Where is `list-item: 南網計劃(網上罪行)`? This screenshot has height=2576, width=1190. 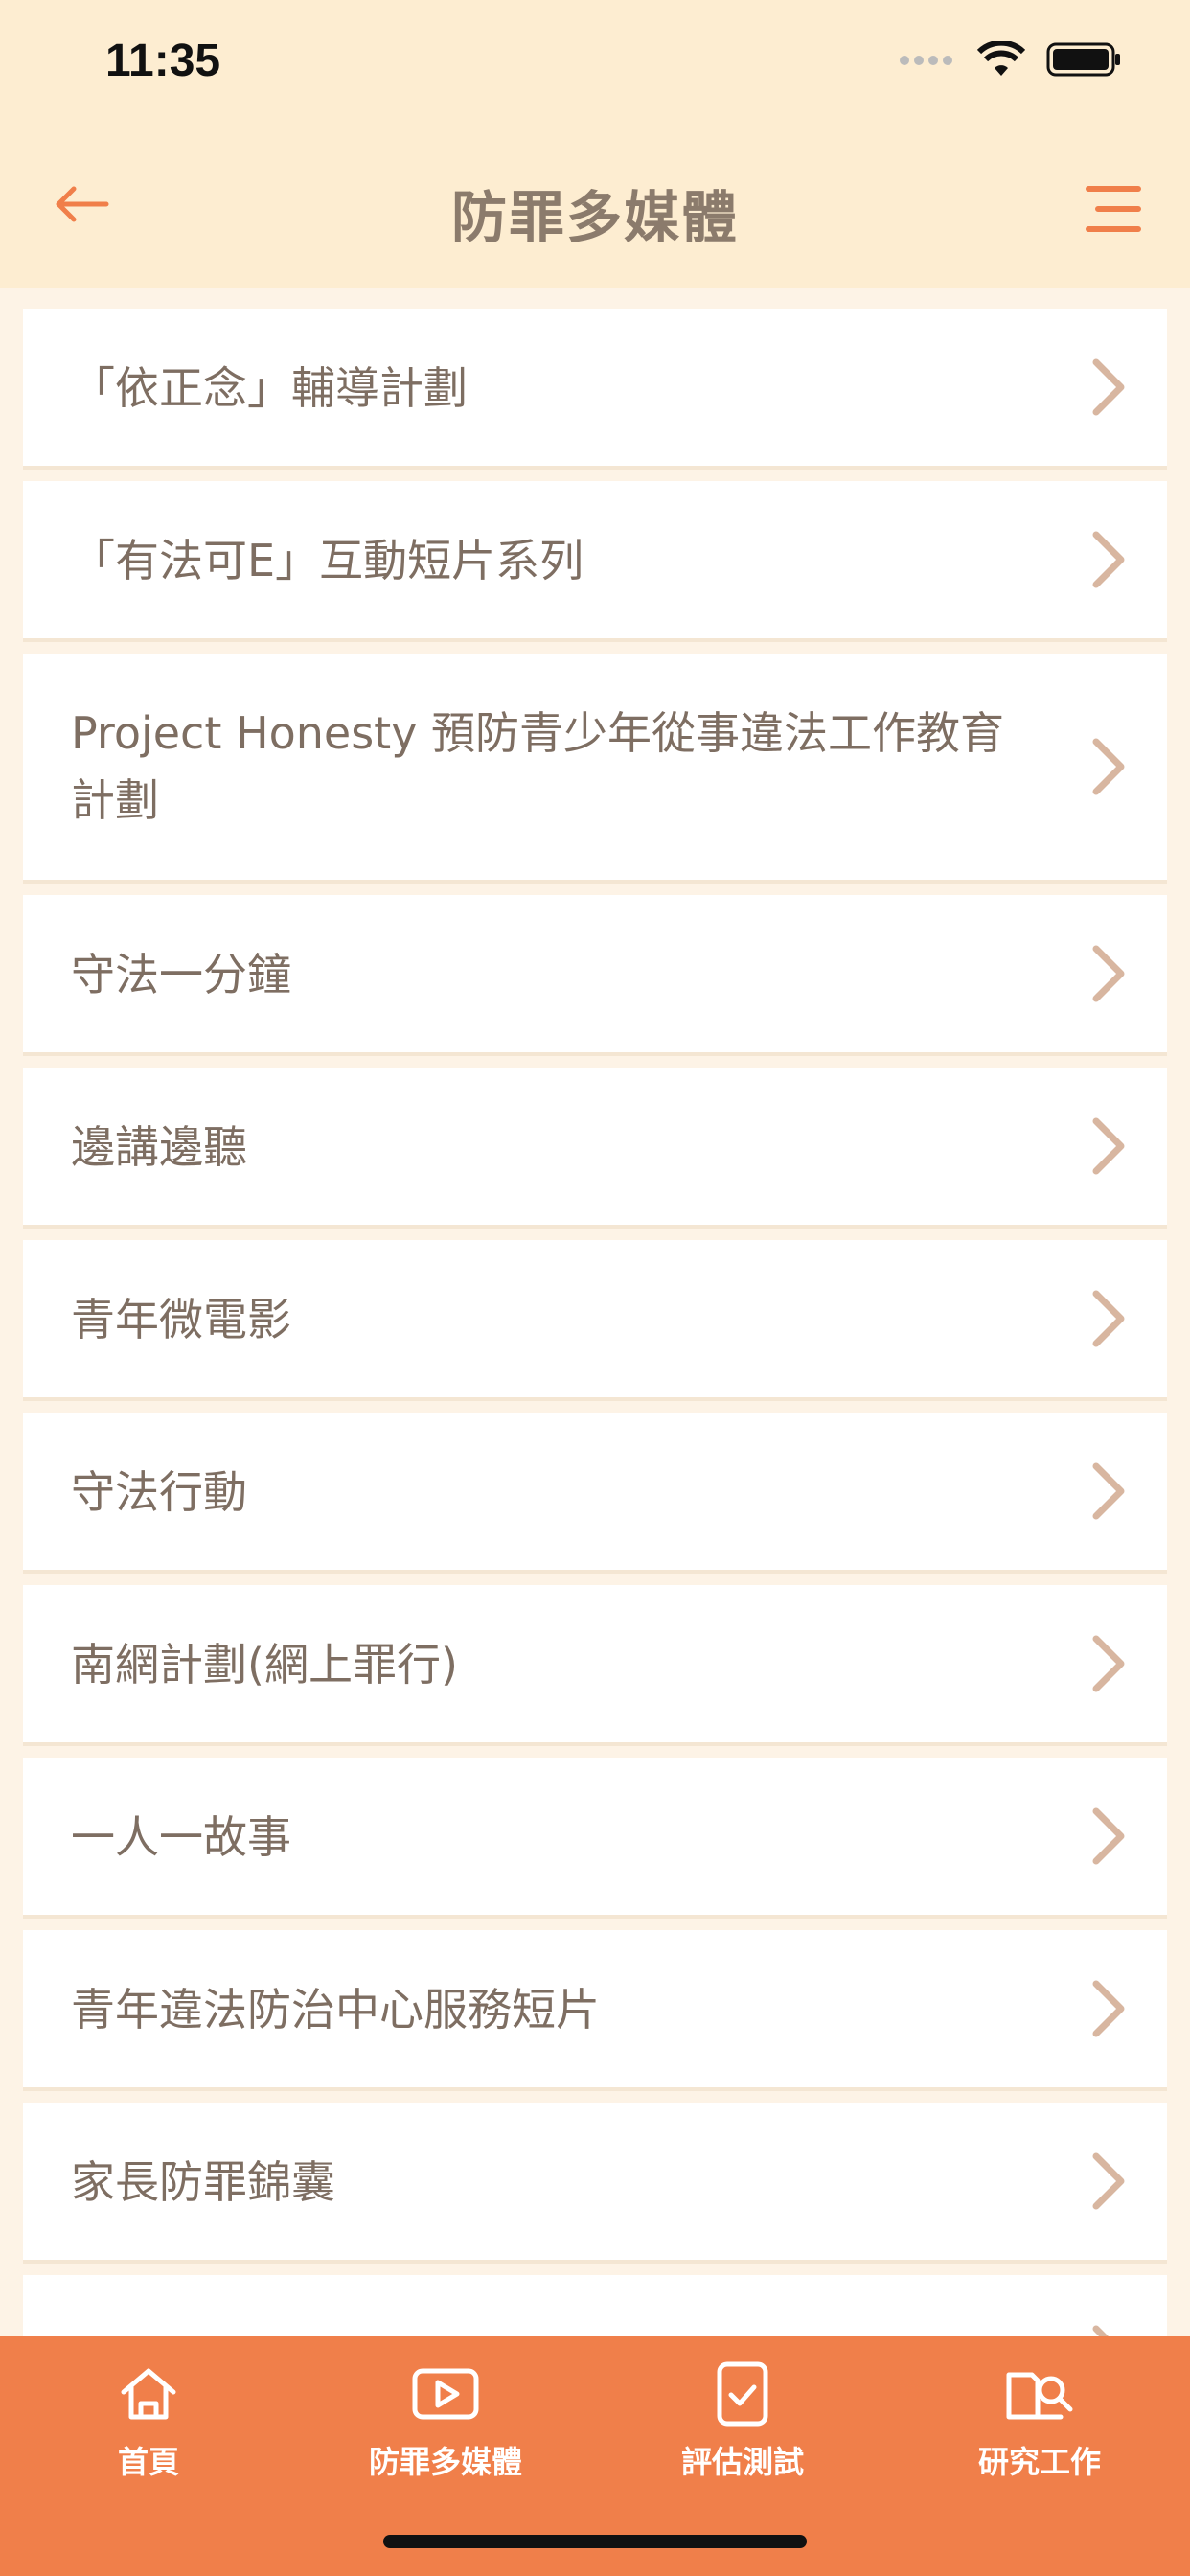 list-item: 南網計劃(網上罪行) is located at coordinates (595, 1665).